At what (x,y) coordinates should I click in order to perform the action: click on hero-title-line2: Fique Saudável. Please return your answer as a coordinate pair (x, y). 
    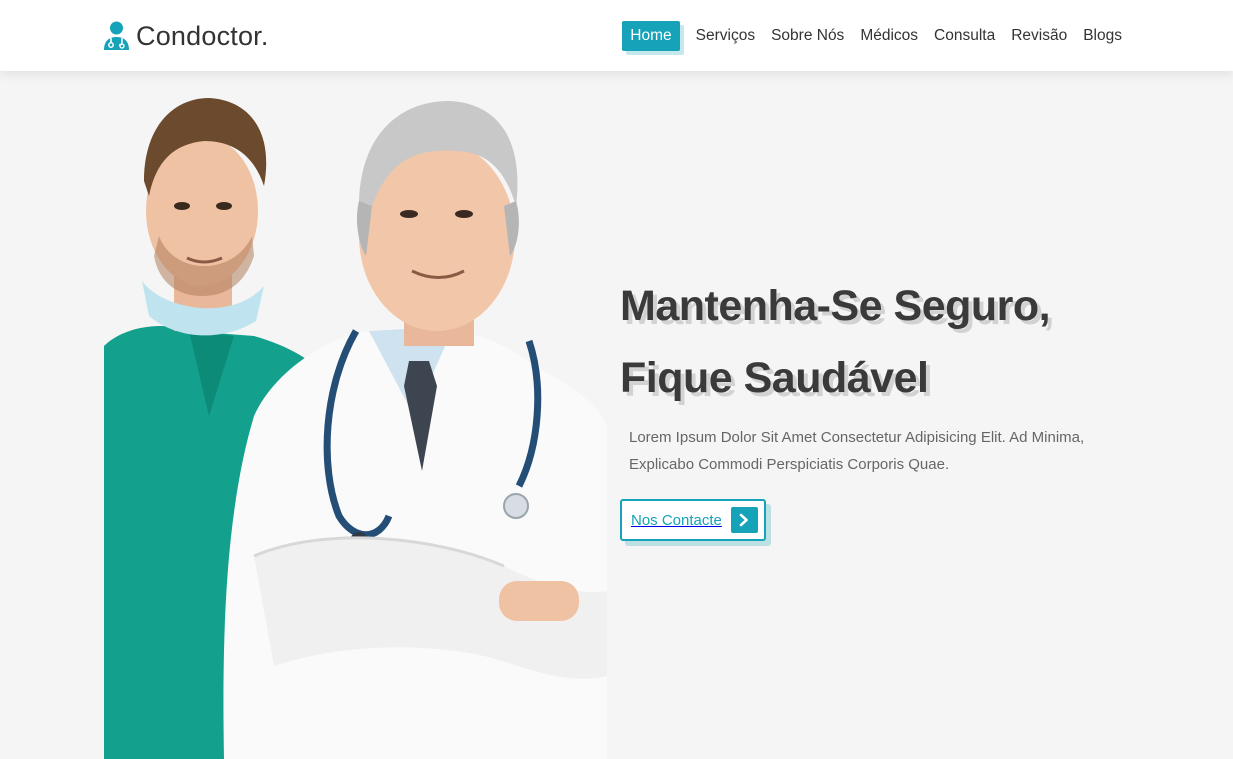
    Looking at the image, I should click on (774, 378).